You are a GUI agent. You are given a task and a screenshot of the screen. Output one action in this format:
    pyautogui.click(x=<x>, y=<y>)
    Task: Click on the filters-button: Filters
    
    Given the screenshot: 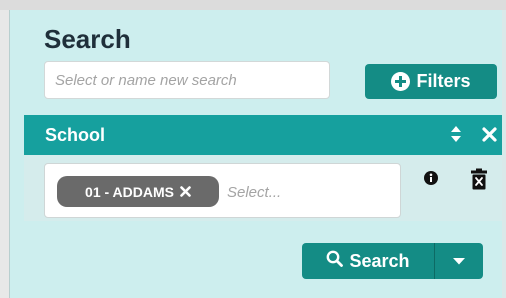 What is the action you would take?
    pyautogui.click(x=431, y=81)
    